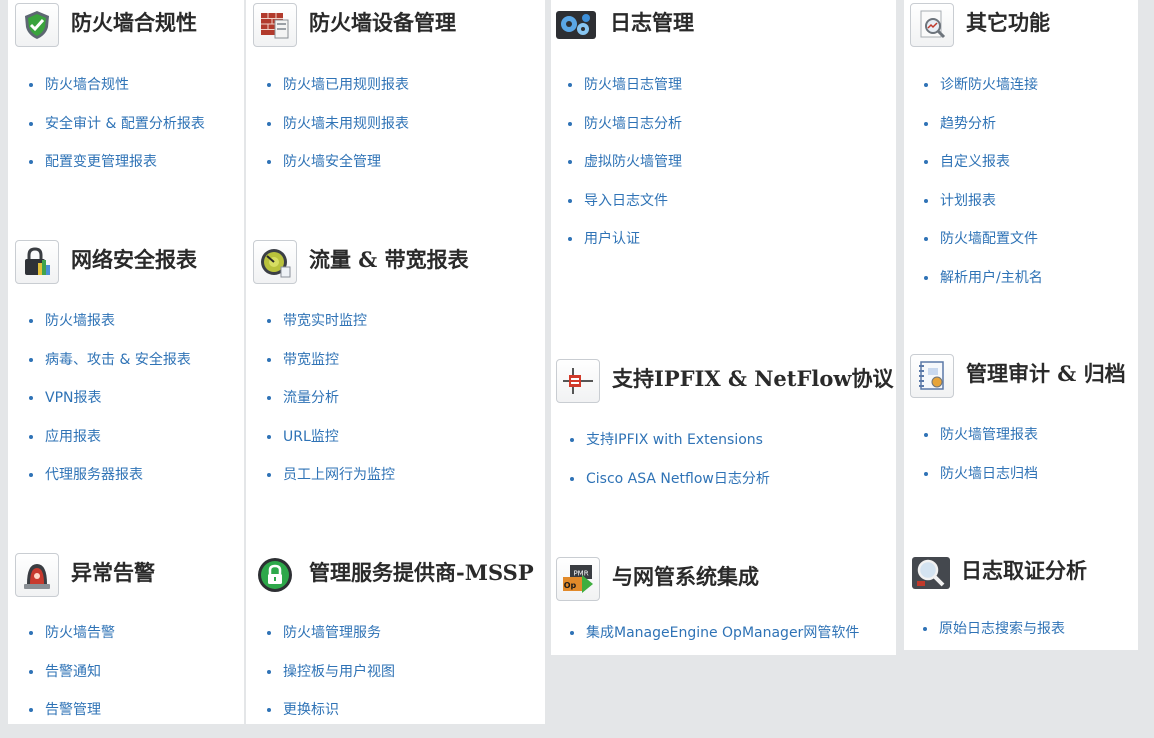  I want to click on link-firewall-alarms: 防火墙告警, so click(72, 641).